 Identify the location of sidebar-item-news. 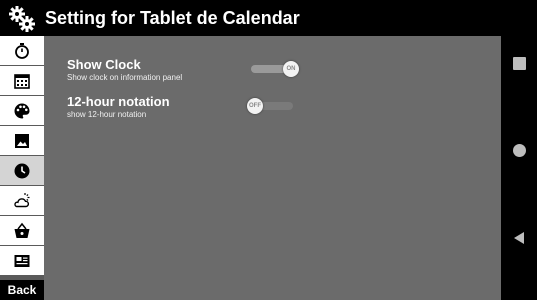
(22, 261).